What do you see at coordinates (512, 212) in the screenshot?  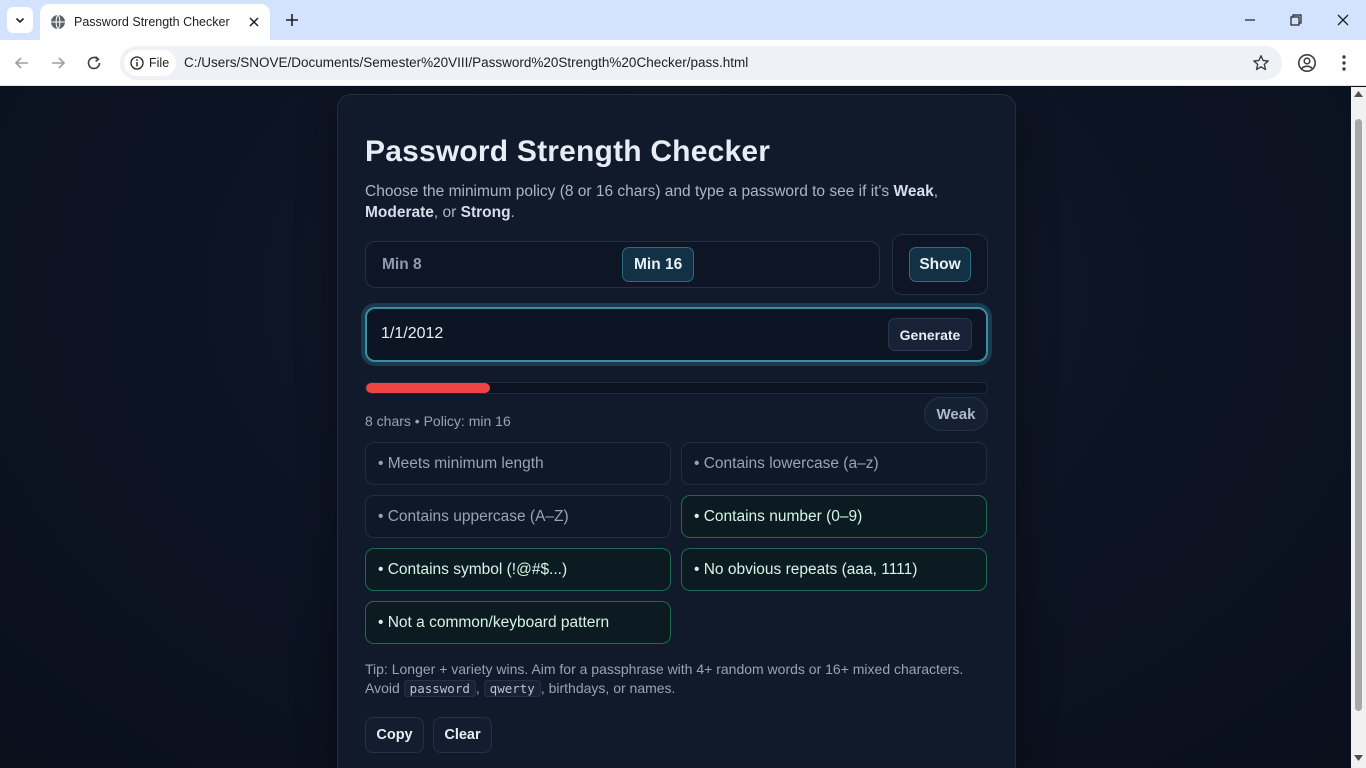 I see `subtitle-end: .` at bounding box center [512, 212].